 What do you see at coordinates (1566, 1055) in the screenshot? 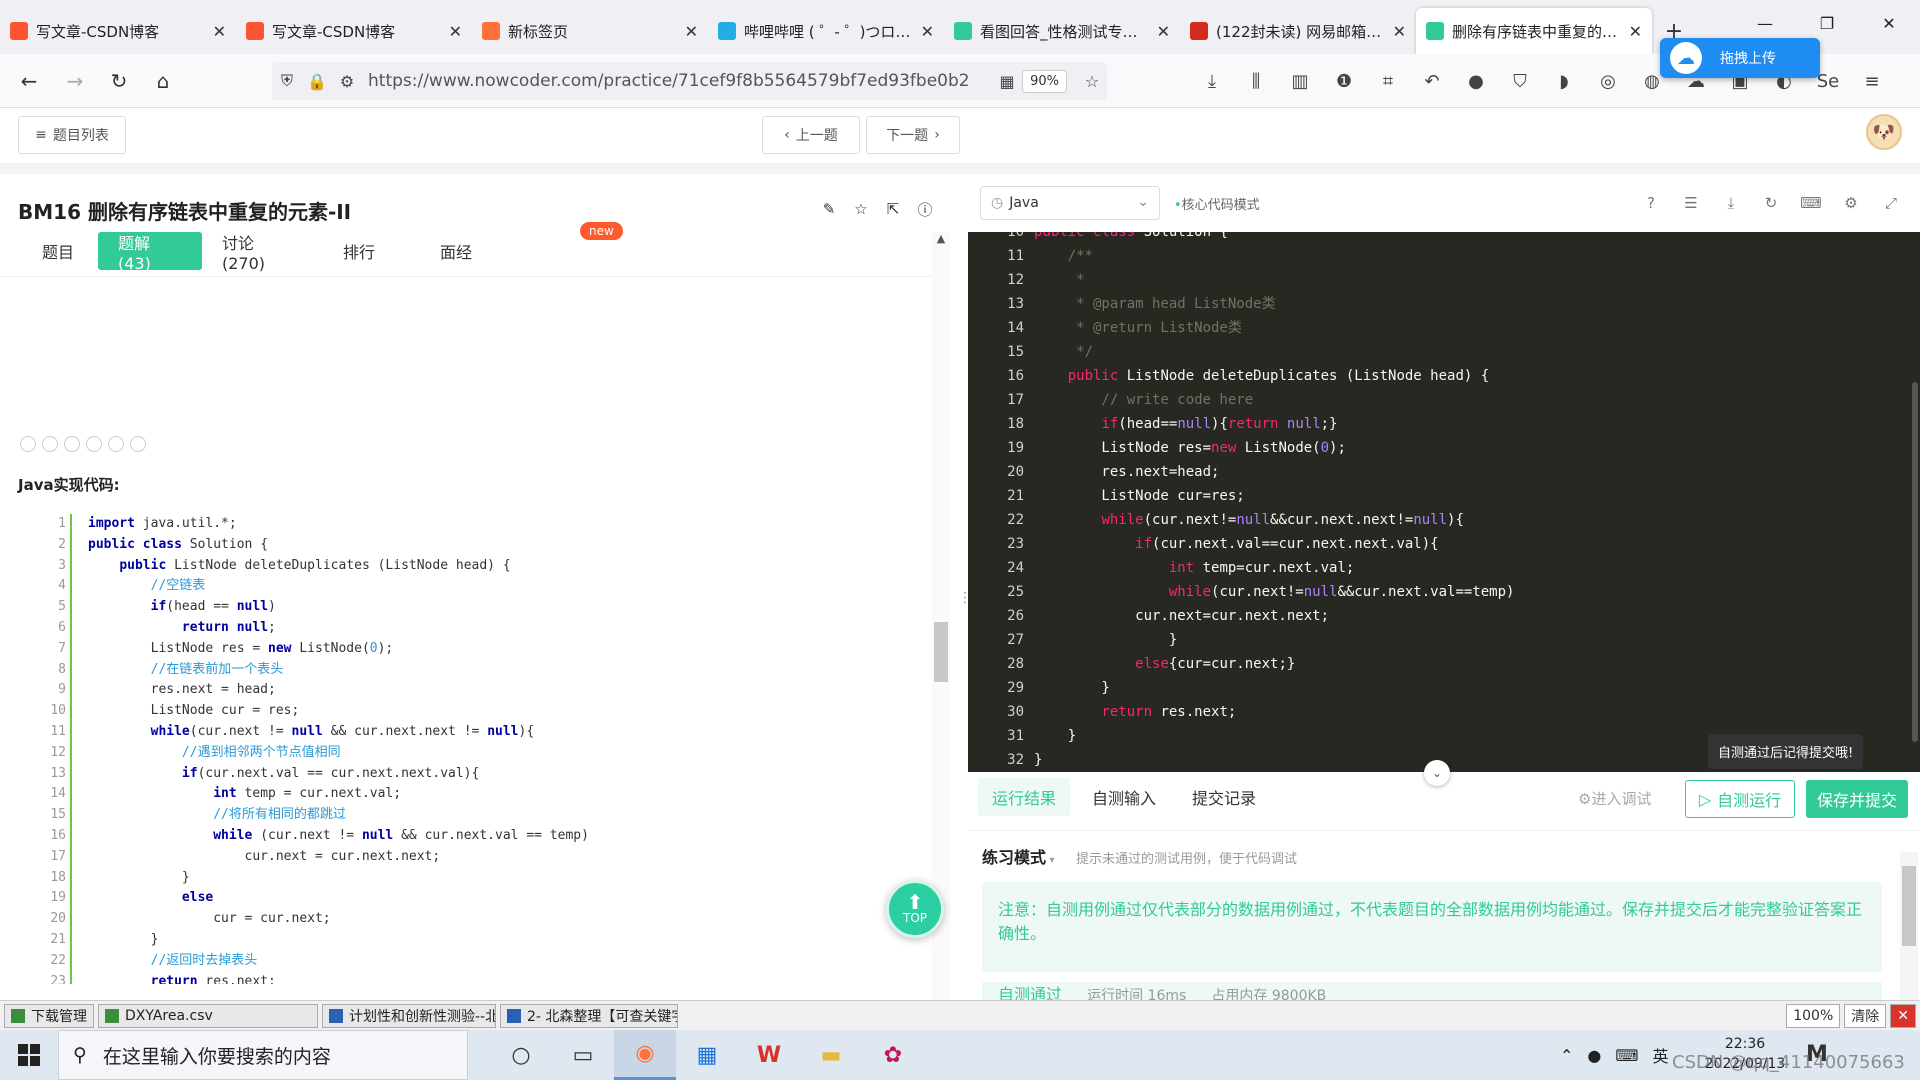
I see `tray-chevron-icon: ⌃` at bounding box center [1566, 1055].